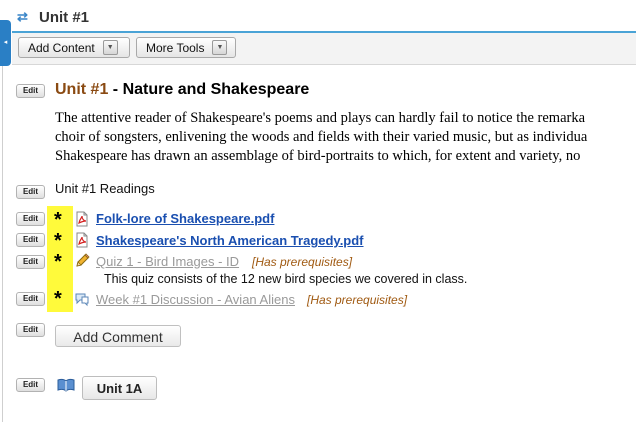  I want to click on pencil-icon, so click(83, 260).